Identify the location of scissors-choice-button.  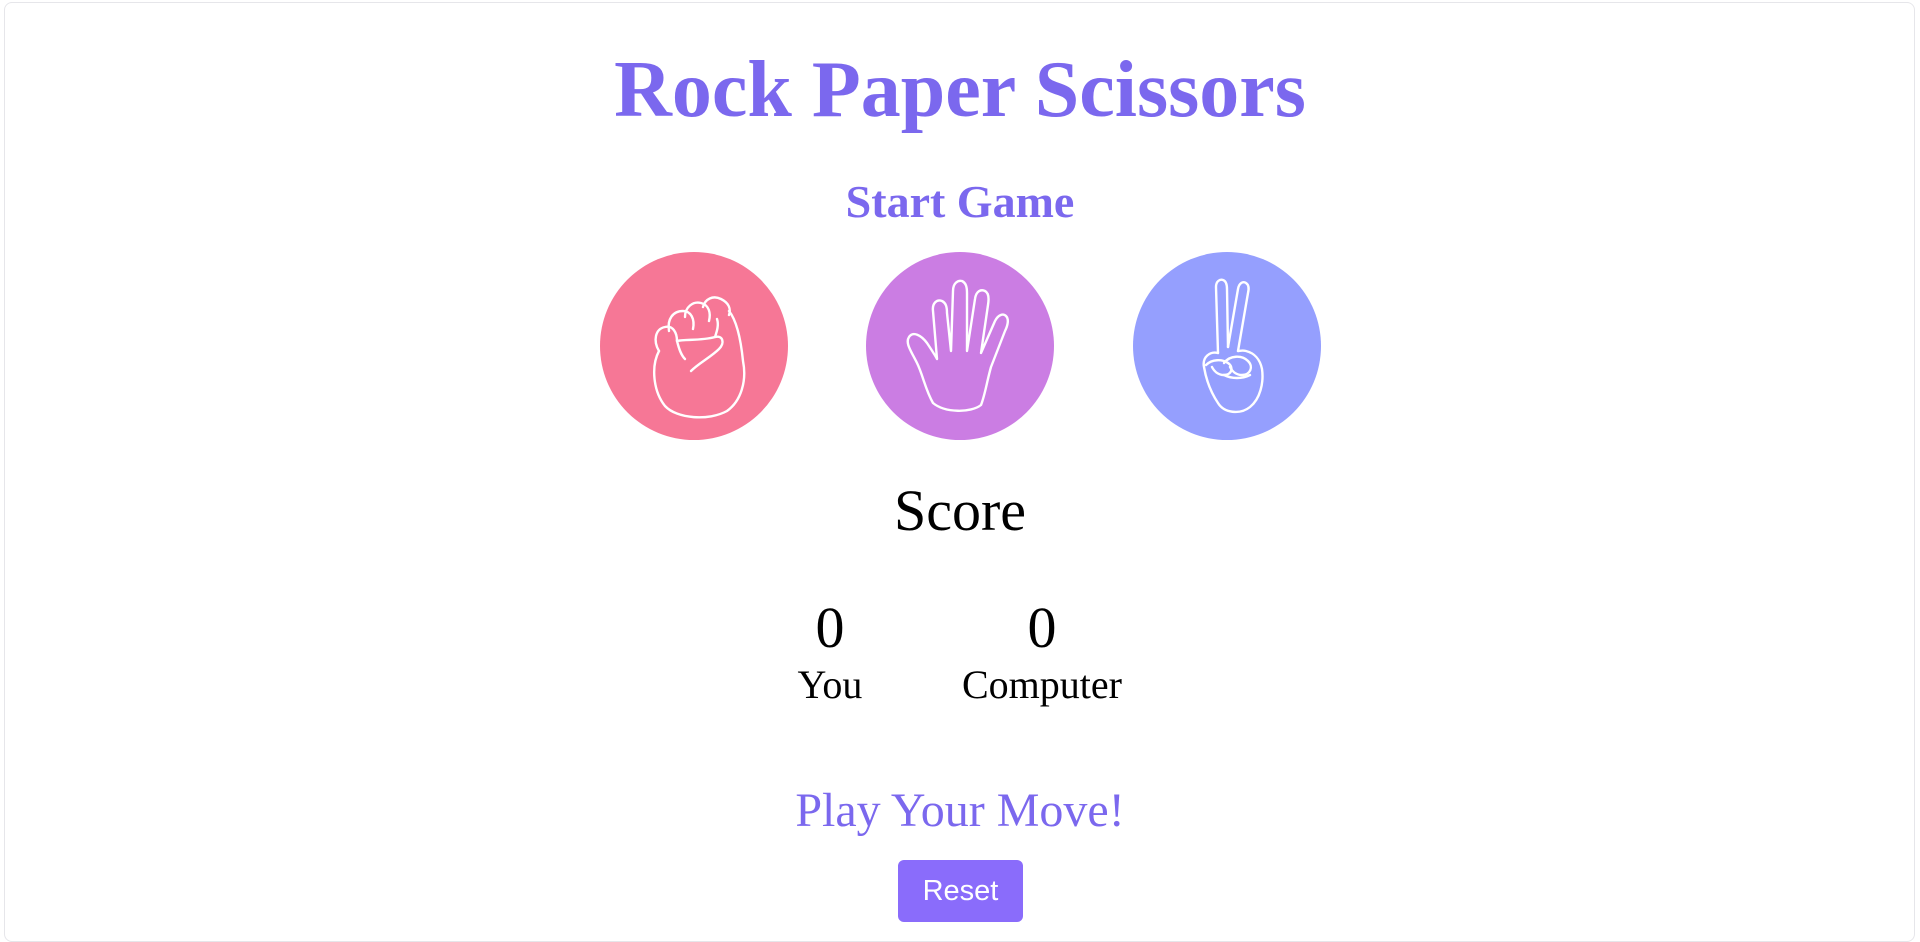
(1227, 346).